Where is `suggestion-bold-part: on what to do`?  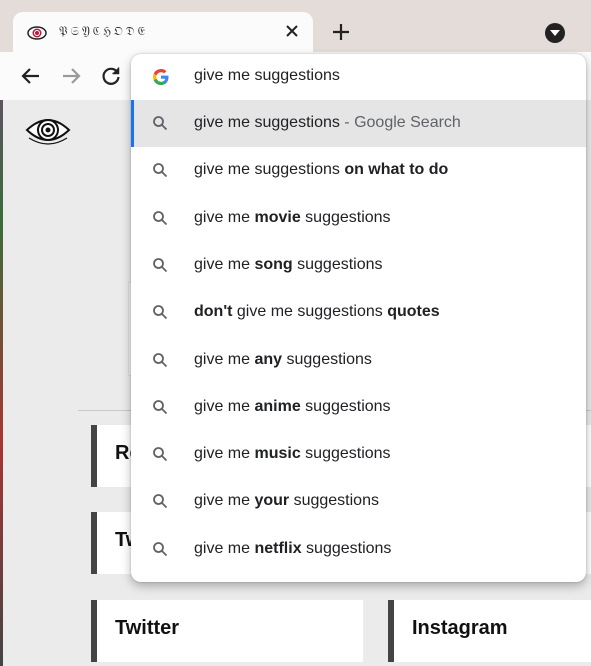 suggestion-bold-part: on what to do is located at coordinates (396, 170).